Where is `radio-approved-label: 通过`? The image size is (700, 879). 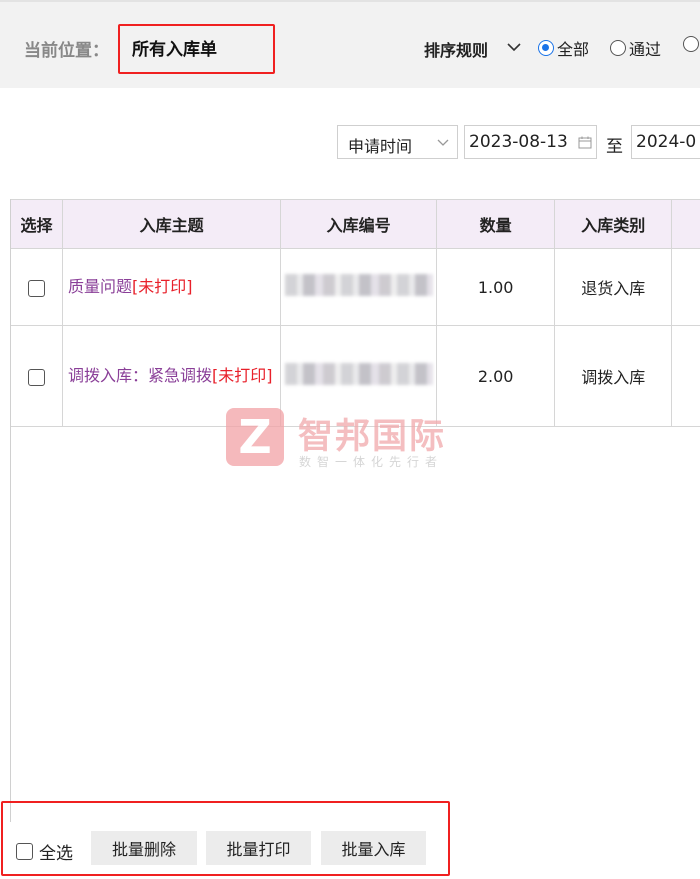
radio-approved-label: 通过 is located at coordinates (645, 49).